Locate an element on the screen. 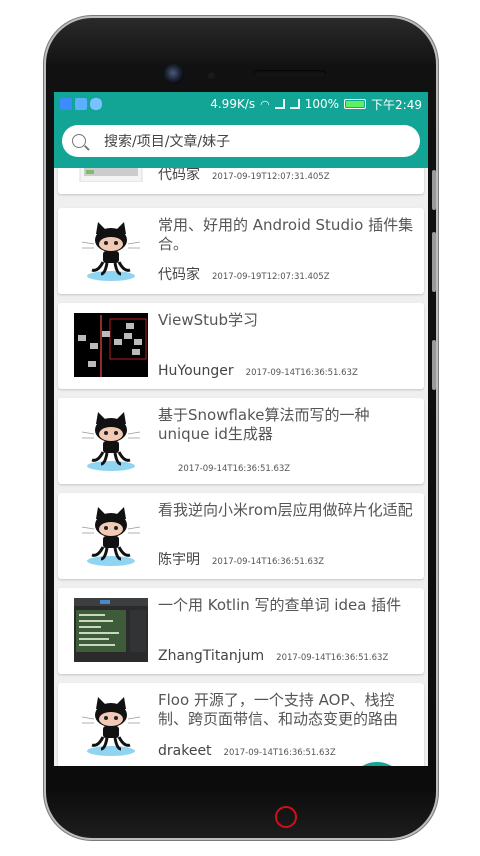 This screenshot has height=856, width=480. article-author: drakeet is located at coordinates (185, 751).